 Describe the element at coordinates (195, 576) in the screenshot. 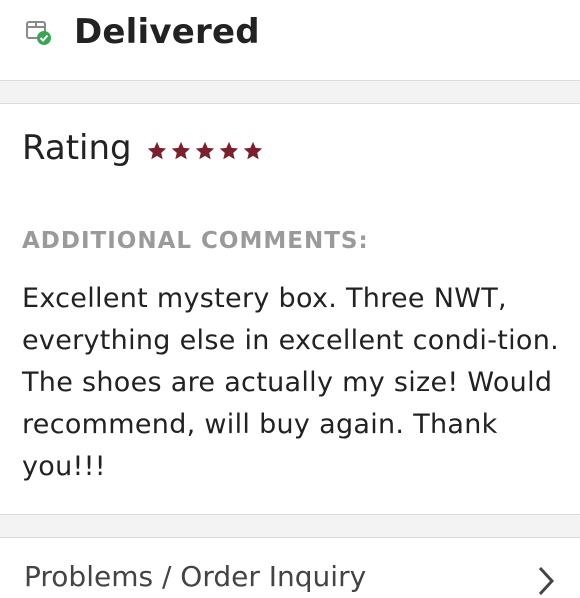

I see `problems-order-inquiry-label: Problems / Order Inquiry` at that location.